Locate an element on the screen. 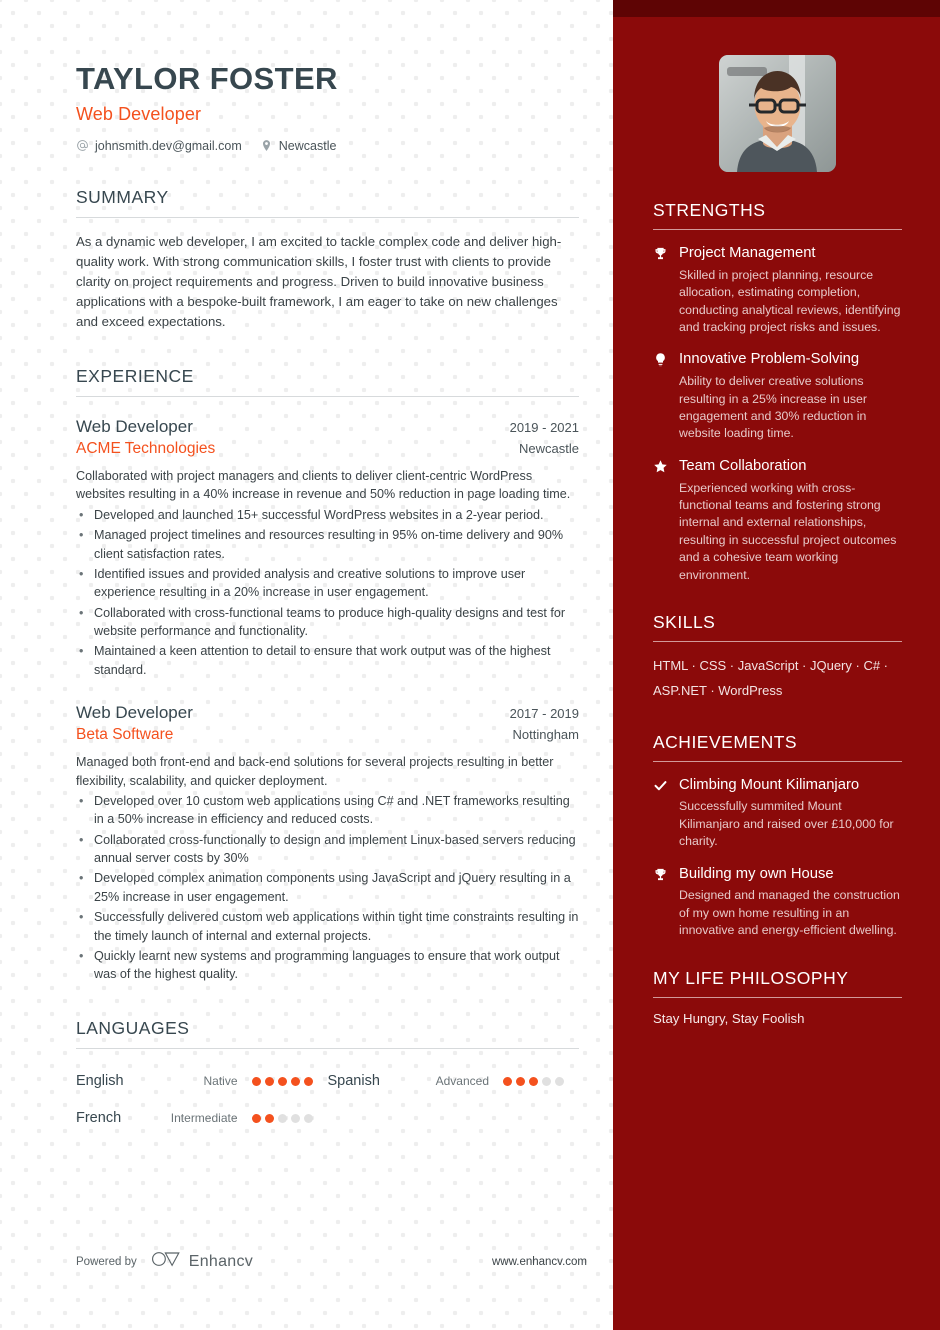  language-level: Intermediate is located at coordinates (204, 1118).